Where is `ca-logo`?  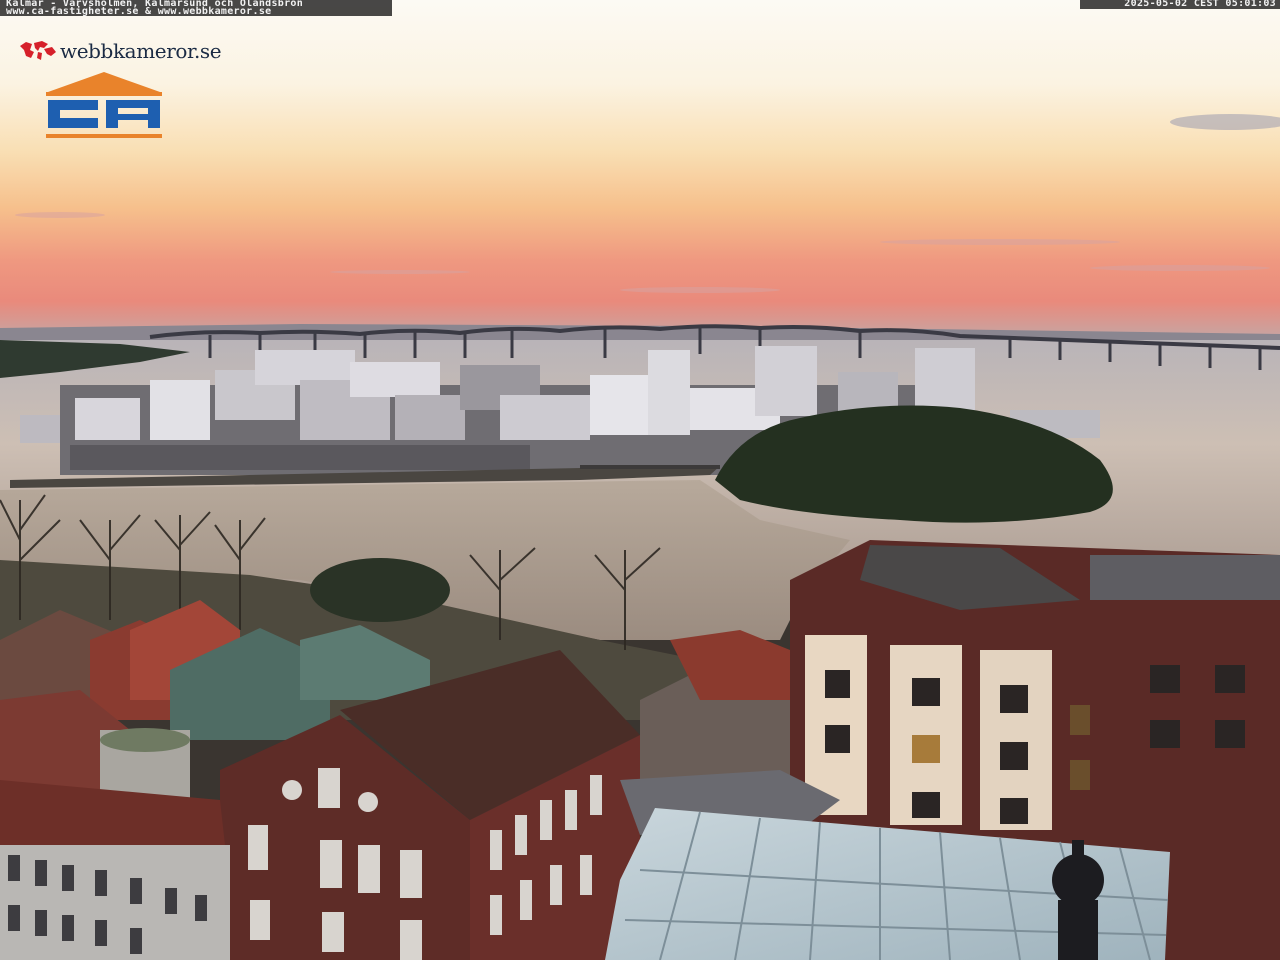 ca-logo is located at coordinates (104, 105).